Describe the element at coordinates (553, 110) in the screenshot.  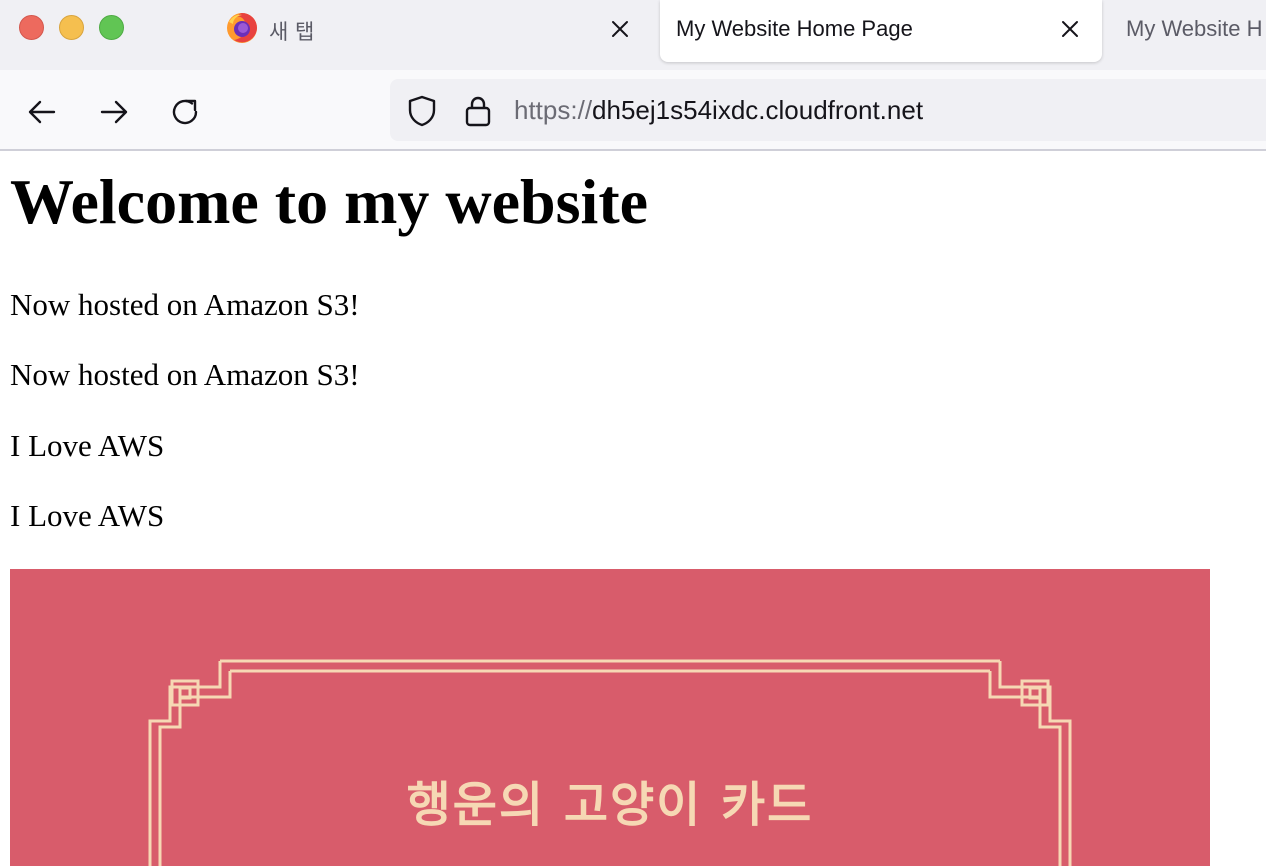
I see `url-scheme: https://` at that location.